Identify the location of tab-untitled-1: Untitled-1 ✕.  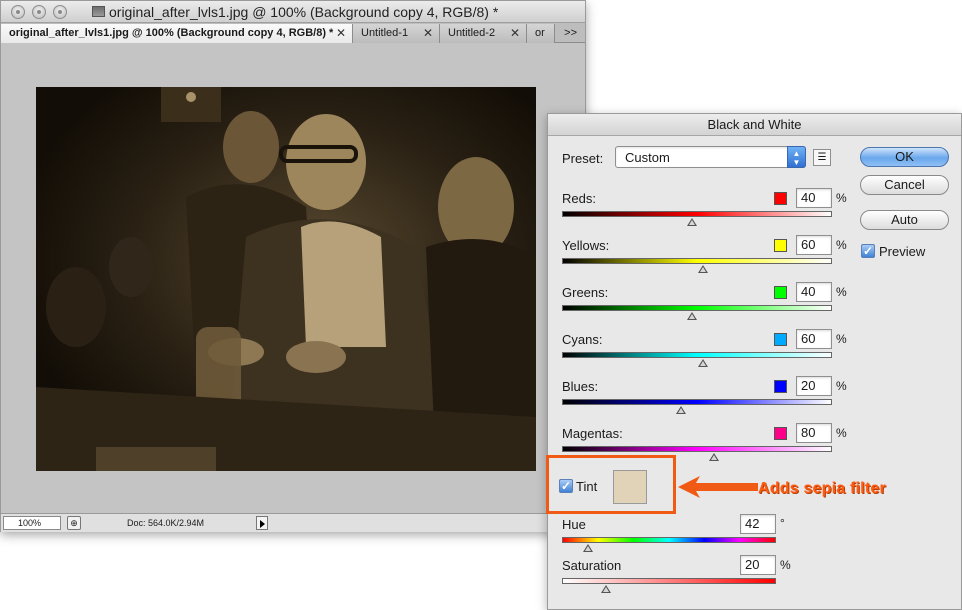
(396, 33).